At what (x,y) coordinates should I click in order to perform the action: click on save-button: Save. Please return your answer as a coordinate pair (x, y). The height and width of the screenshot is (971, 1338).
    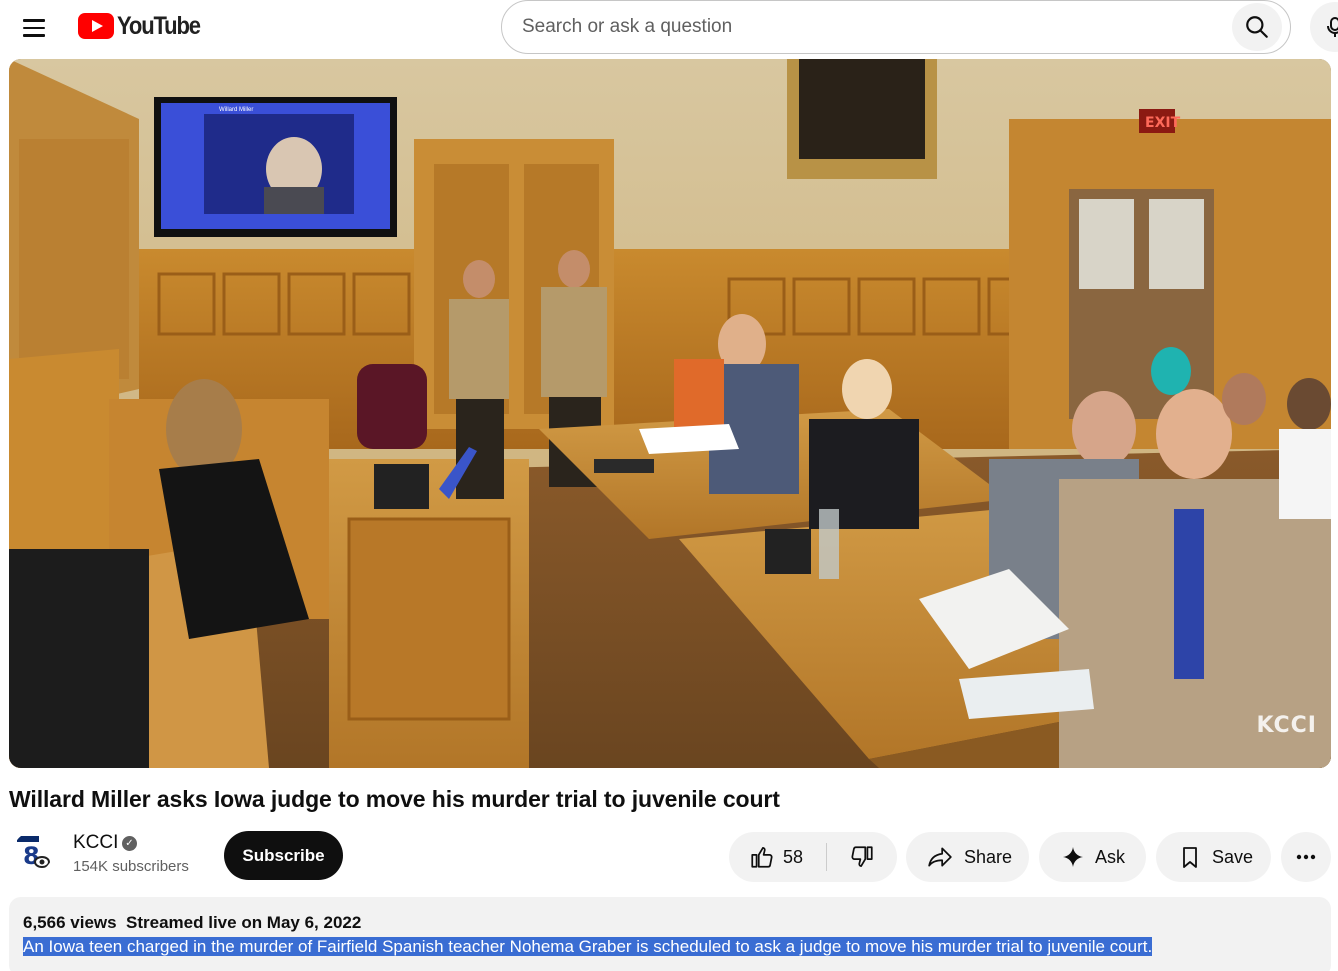
    Looking at the image, I should click on (1213, 857).